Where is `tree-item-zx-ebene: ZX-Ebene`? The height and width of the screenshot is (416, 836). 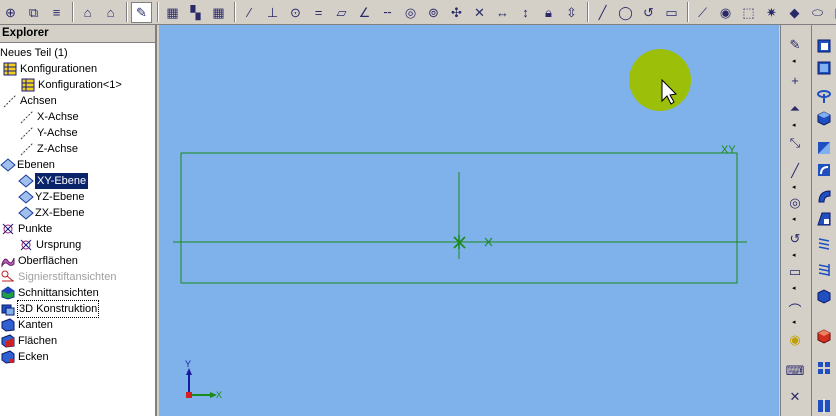 tree-item-zx-ebene: ZX-Ebene is located at coordinates (51, 213).